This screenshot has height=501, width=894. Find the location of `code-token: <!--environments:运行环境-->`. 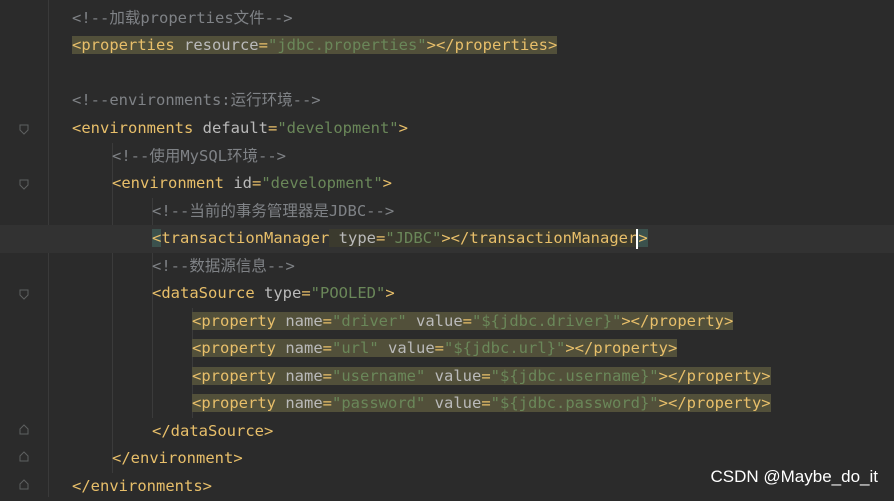

code-token: <!--environments:运行环境--> is located at coordinates (196, 100).